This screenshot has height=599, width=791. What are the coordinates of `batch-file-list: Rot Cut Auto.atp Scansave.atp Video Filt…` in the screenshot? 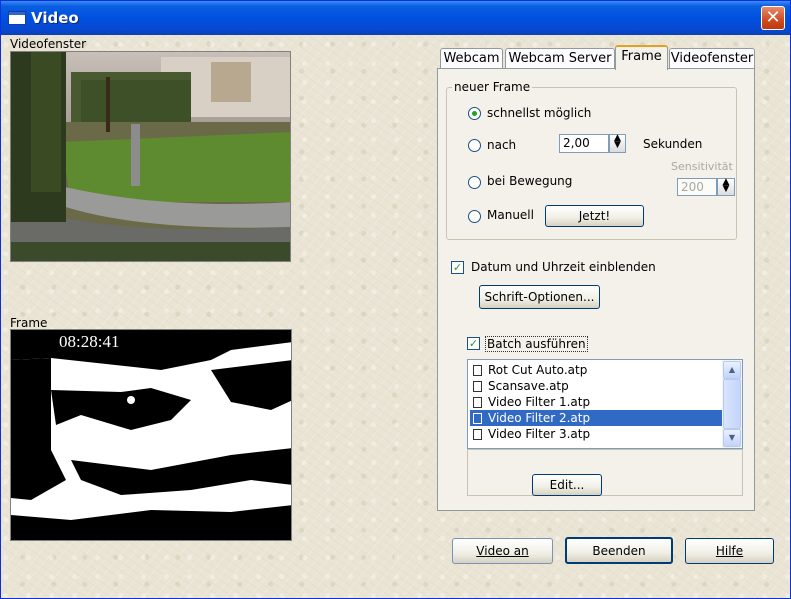 It's located at (605, 404).